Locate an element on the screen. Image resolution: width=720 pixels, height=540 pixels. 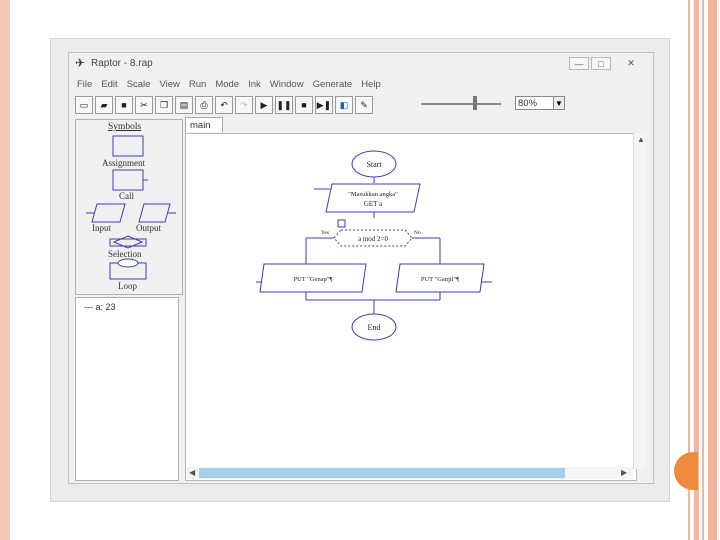
variables-panel: --- a: 23 is located at coordinates (127, 389).